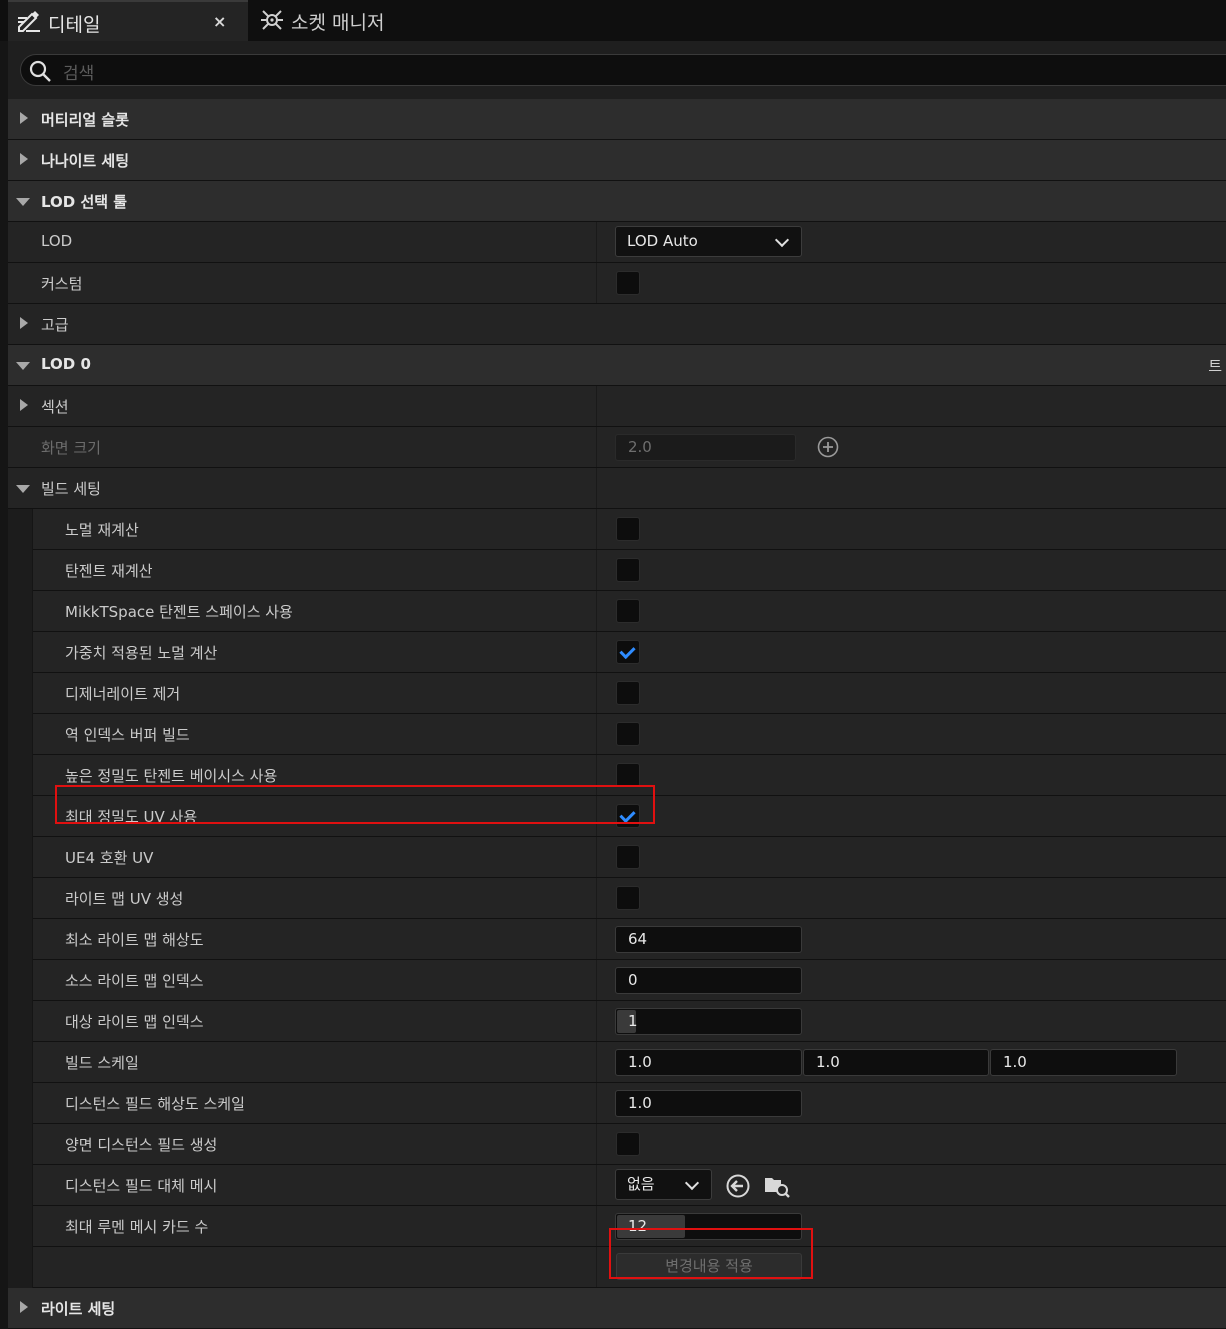 The height and width of the screenshot is (1329, 1226). I want to click on recompute-tangents-checkbox, so click(628, 570).